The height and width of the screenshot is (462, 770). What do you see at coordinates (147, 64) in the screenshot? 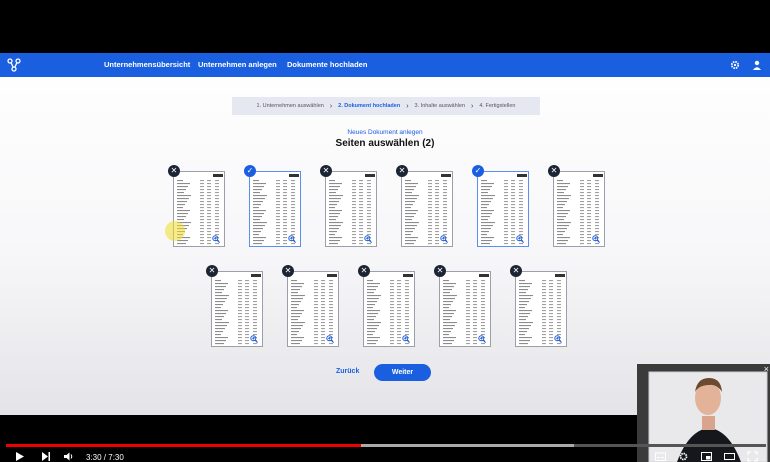
I see `nav-link-companies: Unternehmensübersicht` at bounding box center [147, 64].